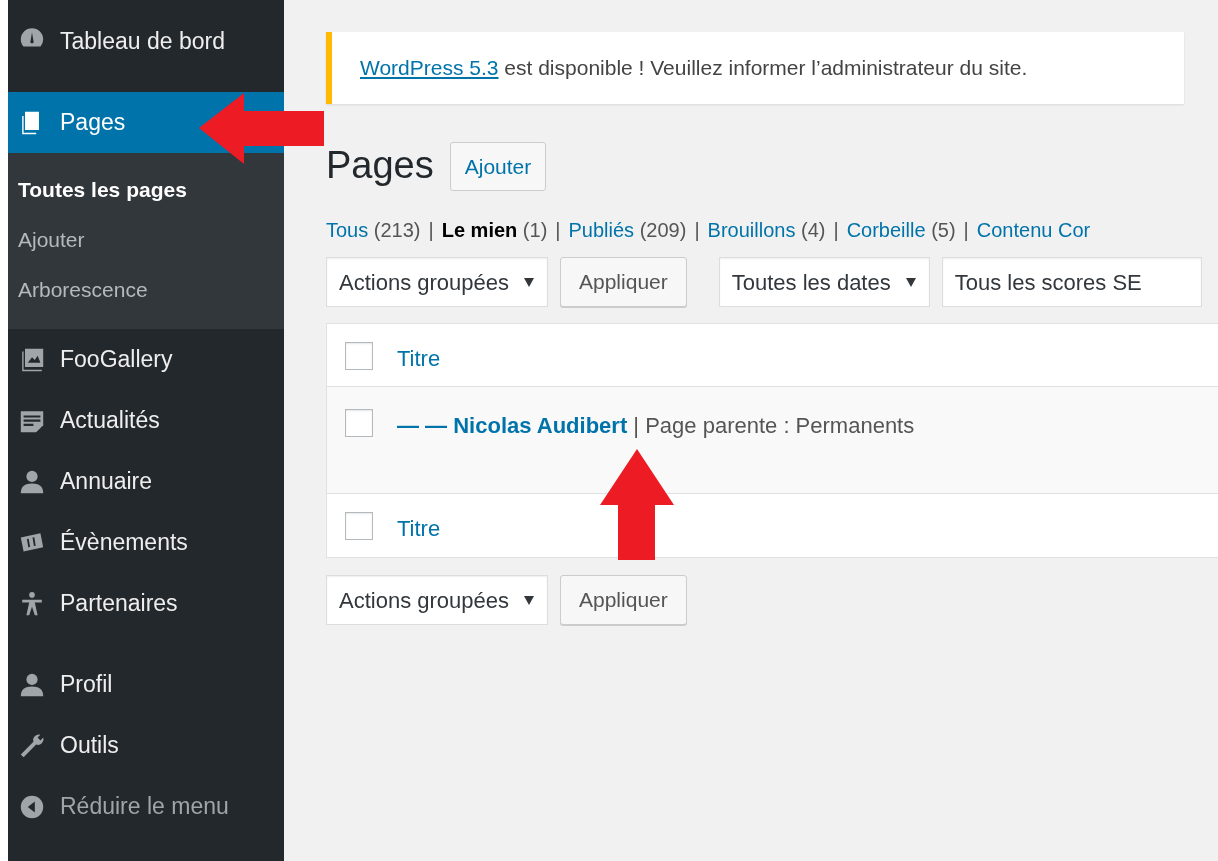 The width and height of the screenshot is (1218, 861). Describe the element at coordinates (901, 230) in the screenshot. I see `filter-link: Corbeille (5)` at that location.